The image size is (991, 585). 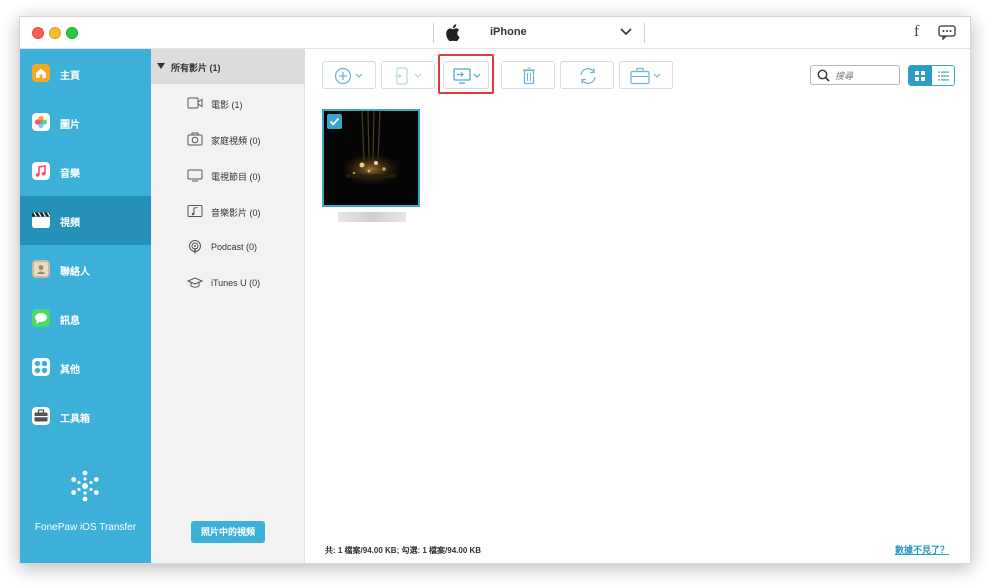 What do you see at coordinates (85, 220) in the screenshot?
I see `sidebar-item-videos: 視頻` at bounding box center [85, 220].